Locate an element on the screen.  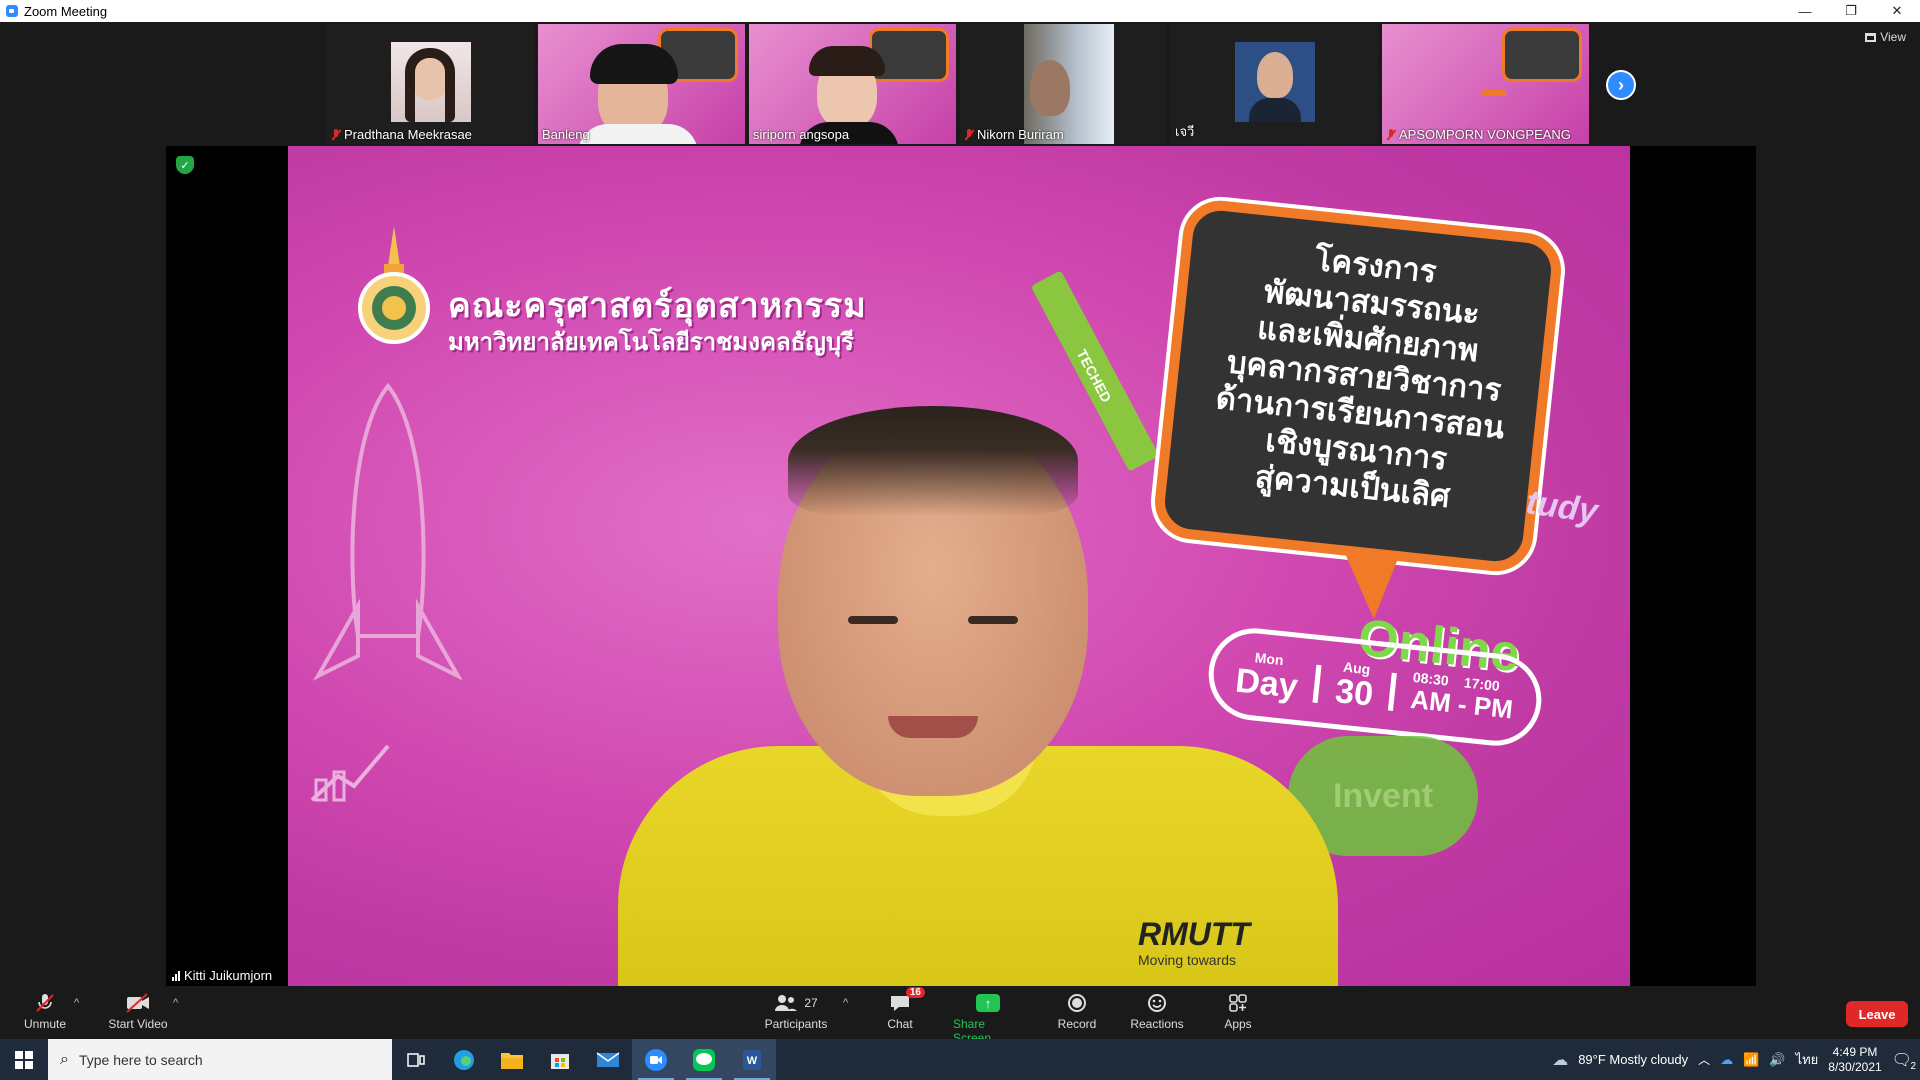
grid-view-icon is located at coordinates (1871, 37).